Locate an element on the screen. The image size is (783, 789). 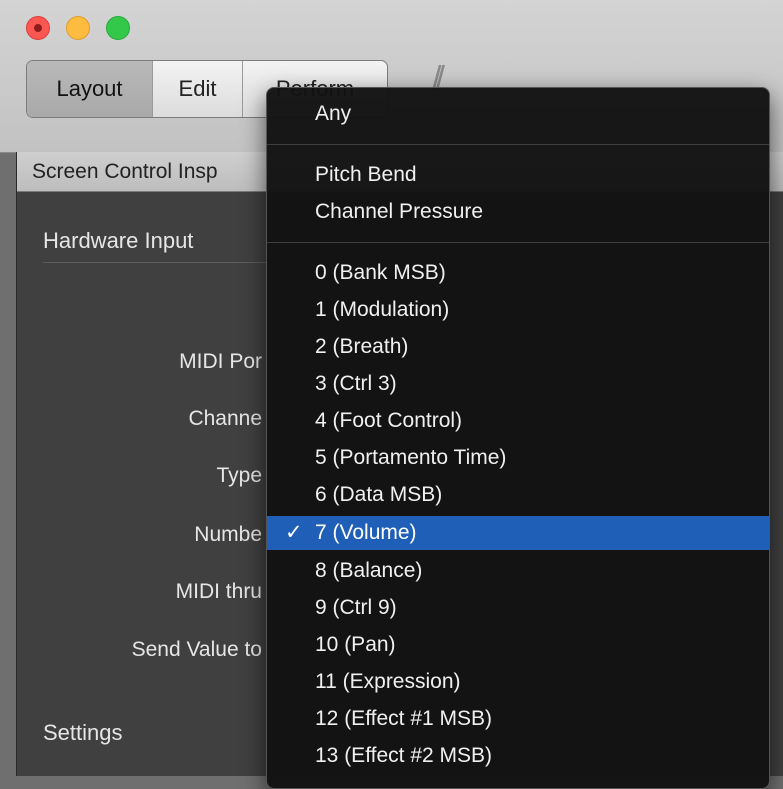
menu-item-cc-12: 12 (Effect #1 MSB) is located at coordinates (518, 719).